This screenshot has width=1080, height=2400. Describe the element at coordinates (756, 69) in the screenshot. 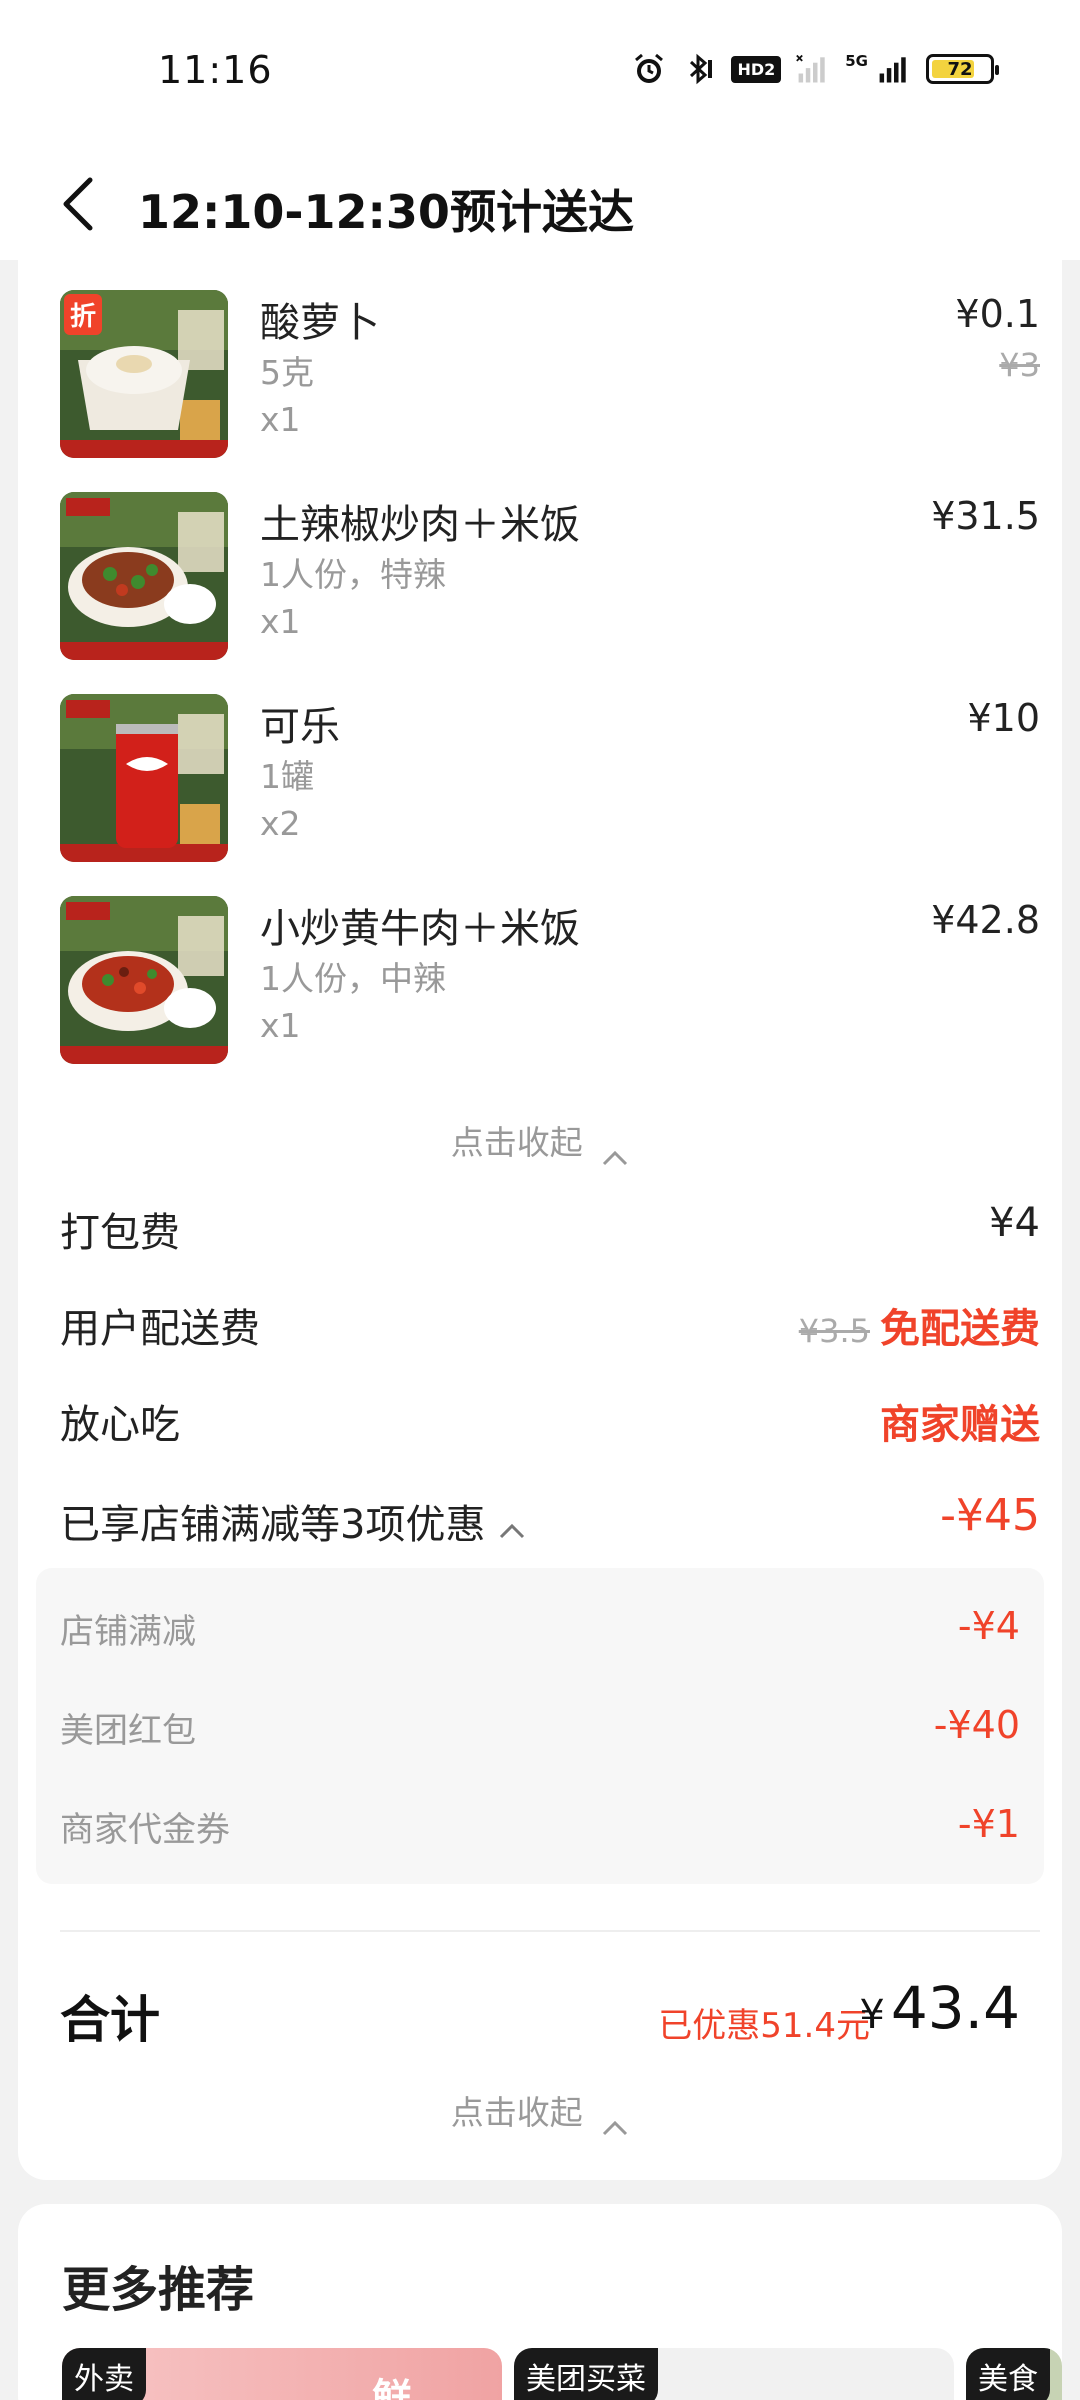

I see `hd-voice-badge: HD2` at that location.